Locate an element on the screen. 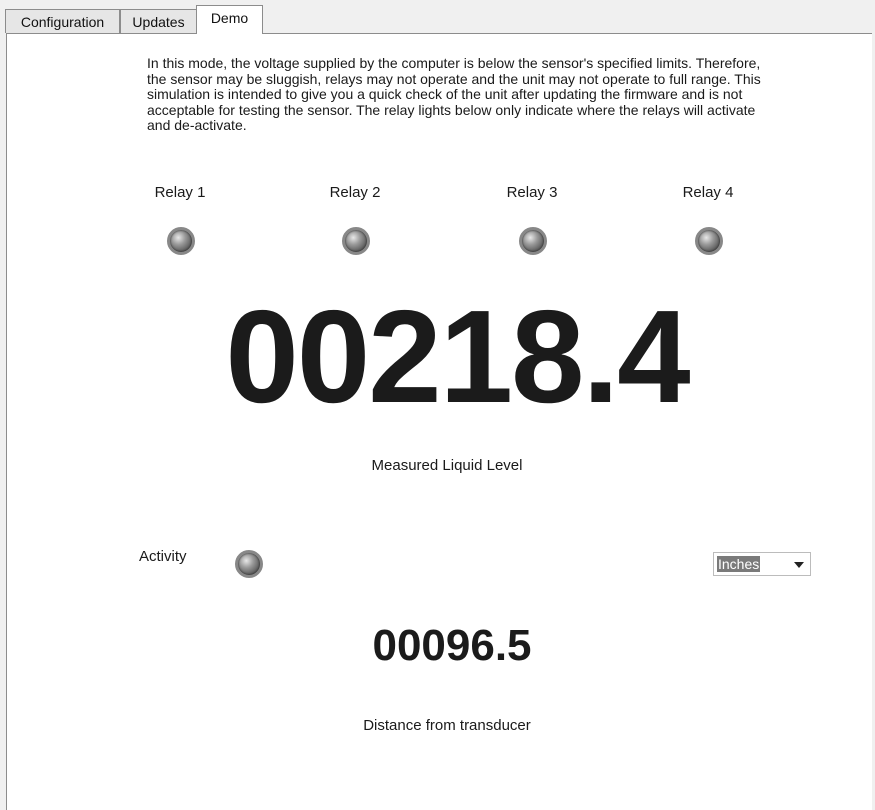  tab-demo: Demo is located at coordinates (229, 19).